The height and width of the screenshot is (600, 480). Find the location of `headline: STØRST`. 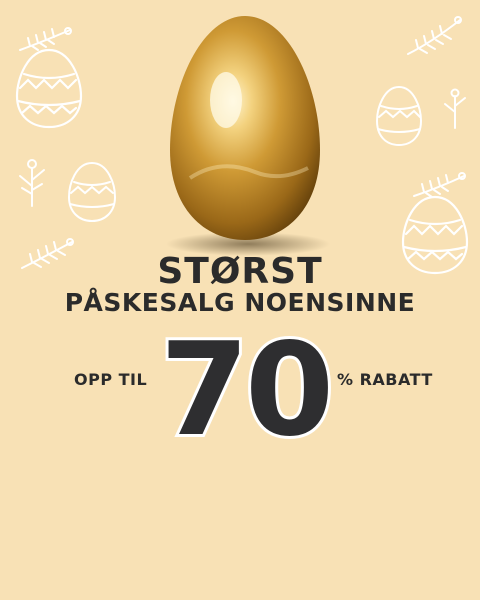

headline: STØRST is located at coordinates (240, 271).